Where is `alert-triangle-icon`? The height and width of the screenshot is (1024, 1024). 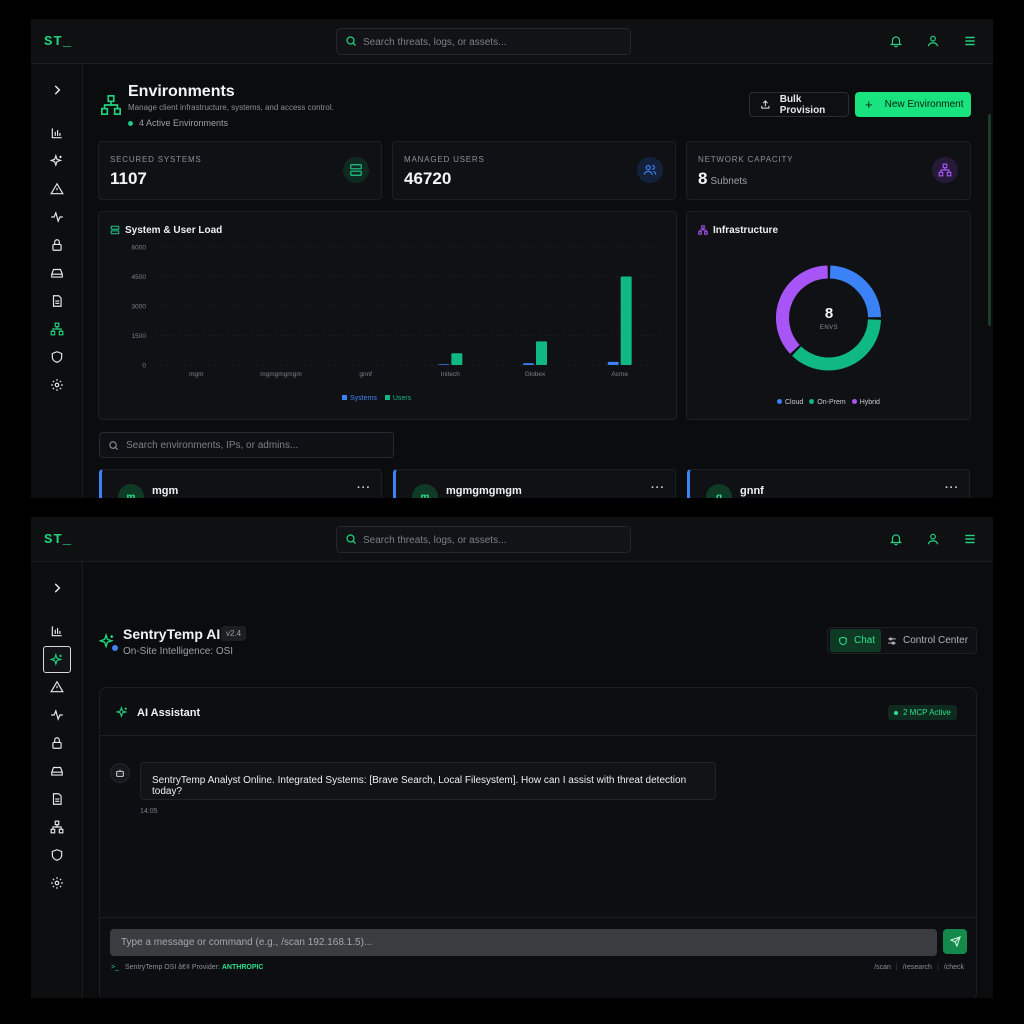 alert-triangle-icon is located at coordinates (57, 188).